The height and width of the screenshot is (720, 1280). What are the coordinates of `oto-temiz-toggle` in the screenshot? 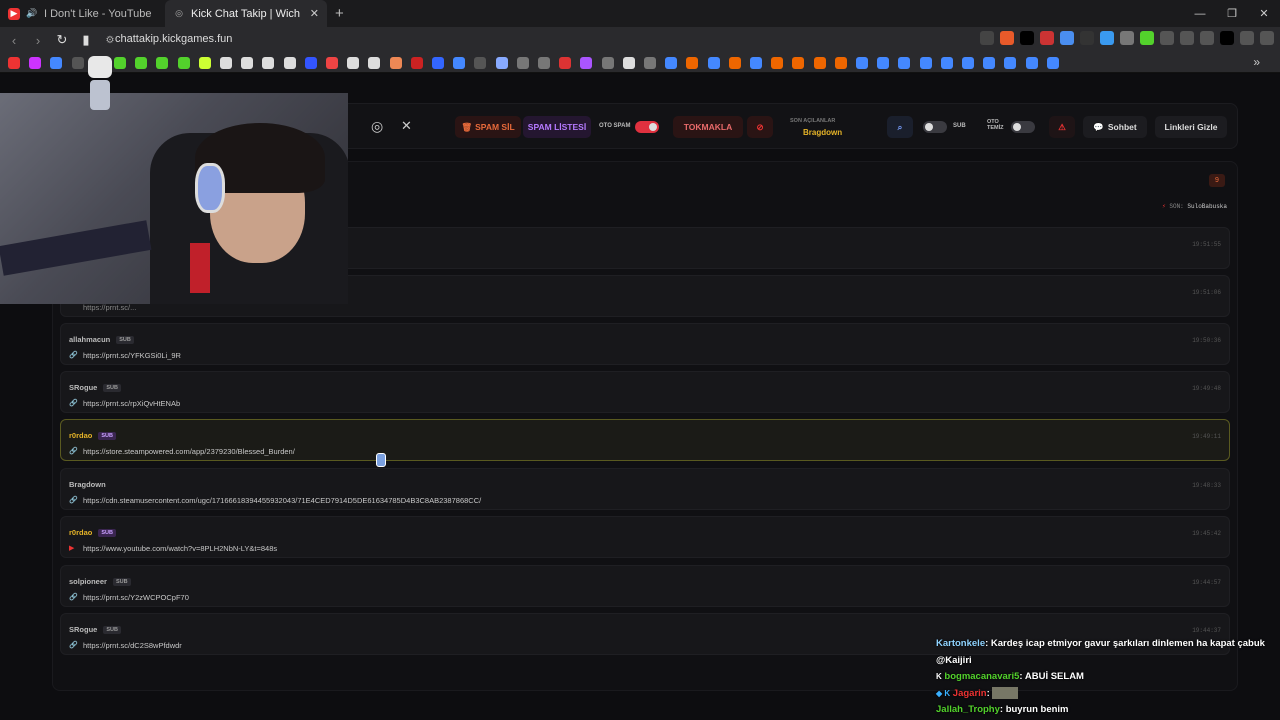 It's located at (1023, 127).